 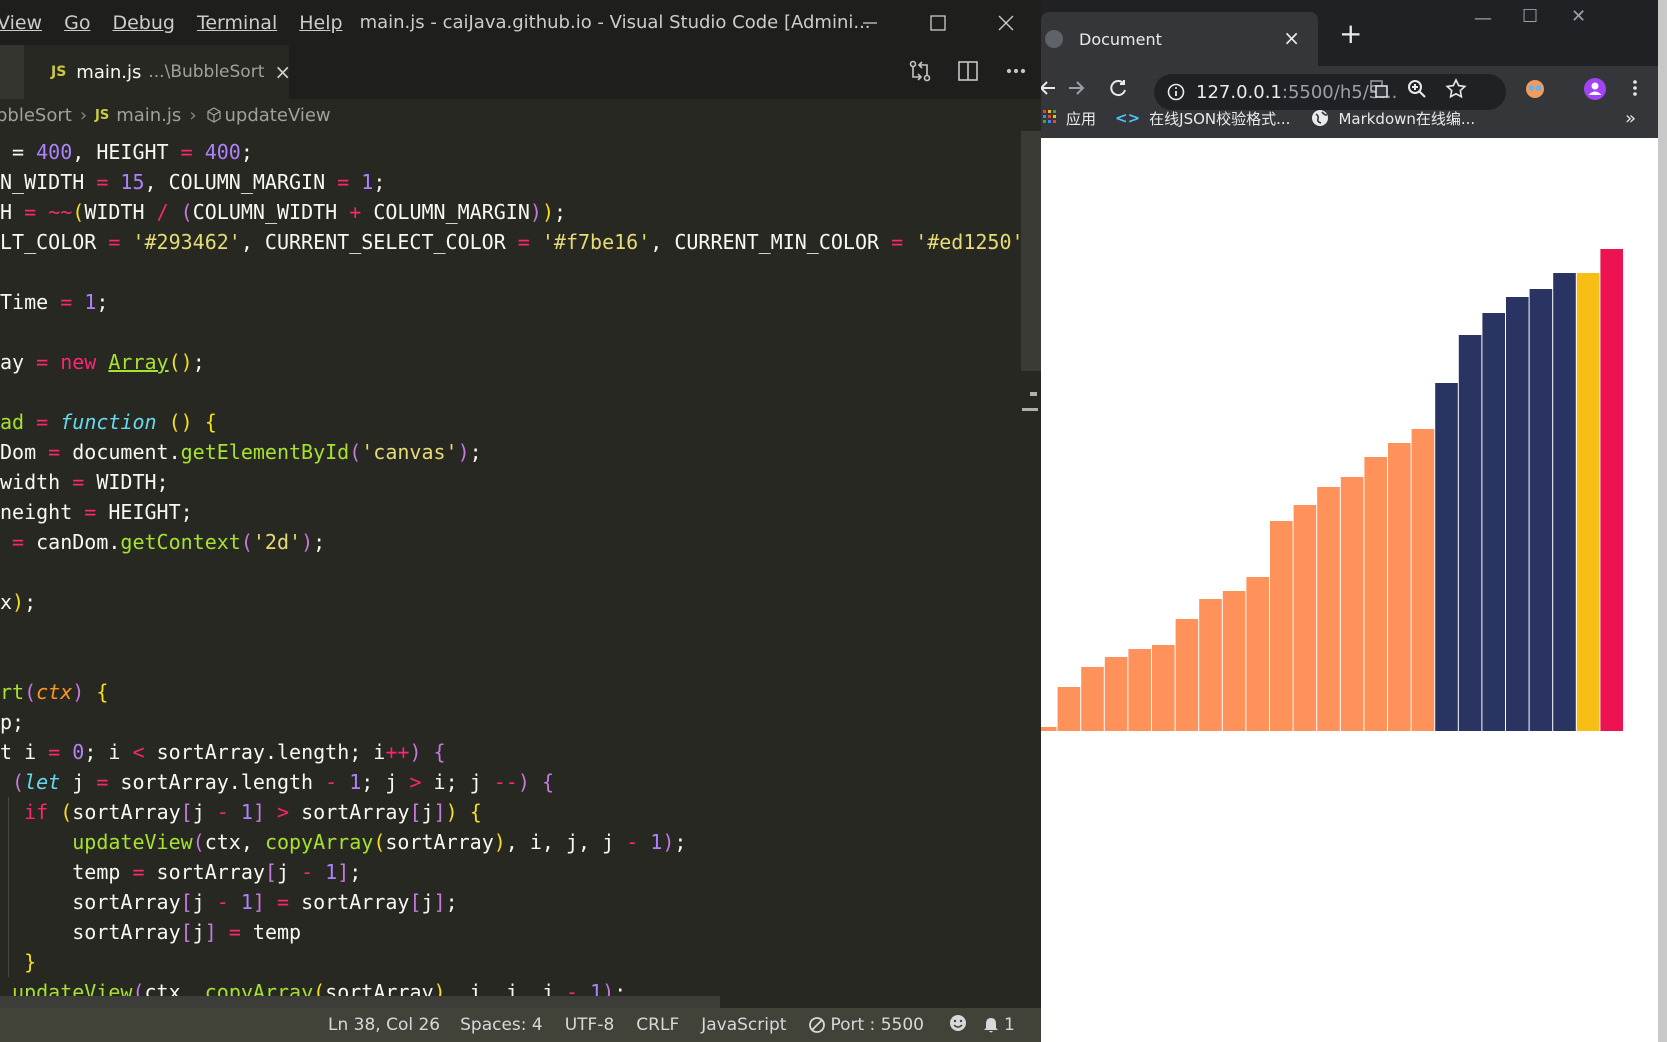 What do you see at coordinates (223, 752) in the screenshot?
I see `code-line: t i = 0; i < sortArray.length; i++) {` at bounding box center [223, 752].